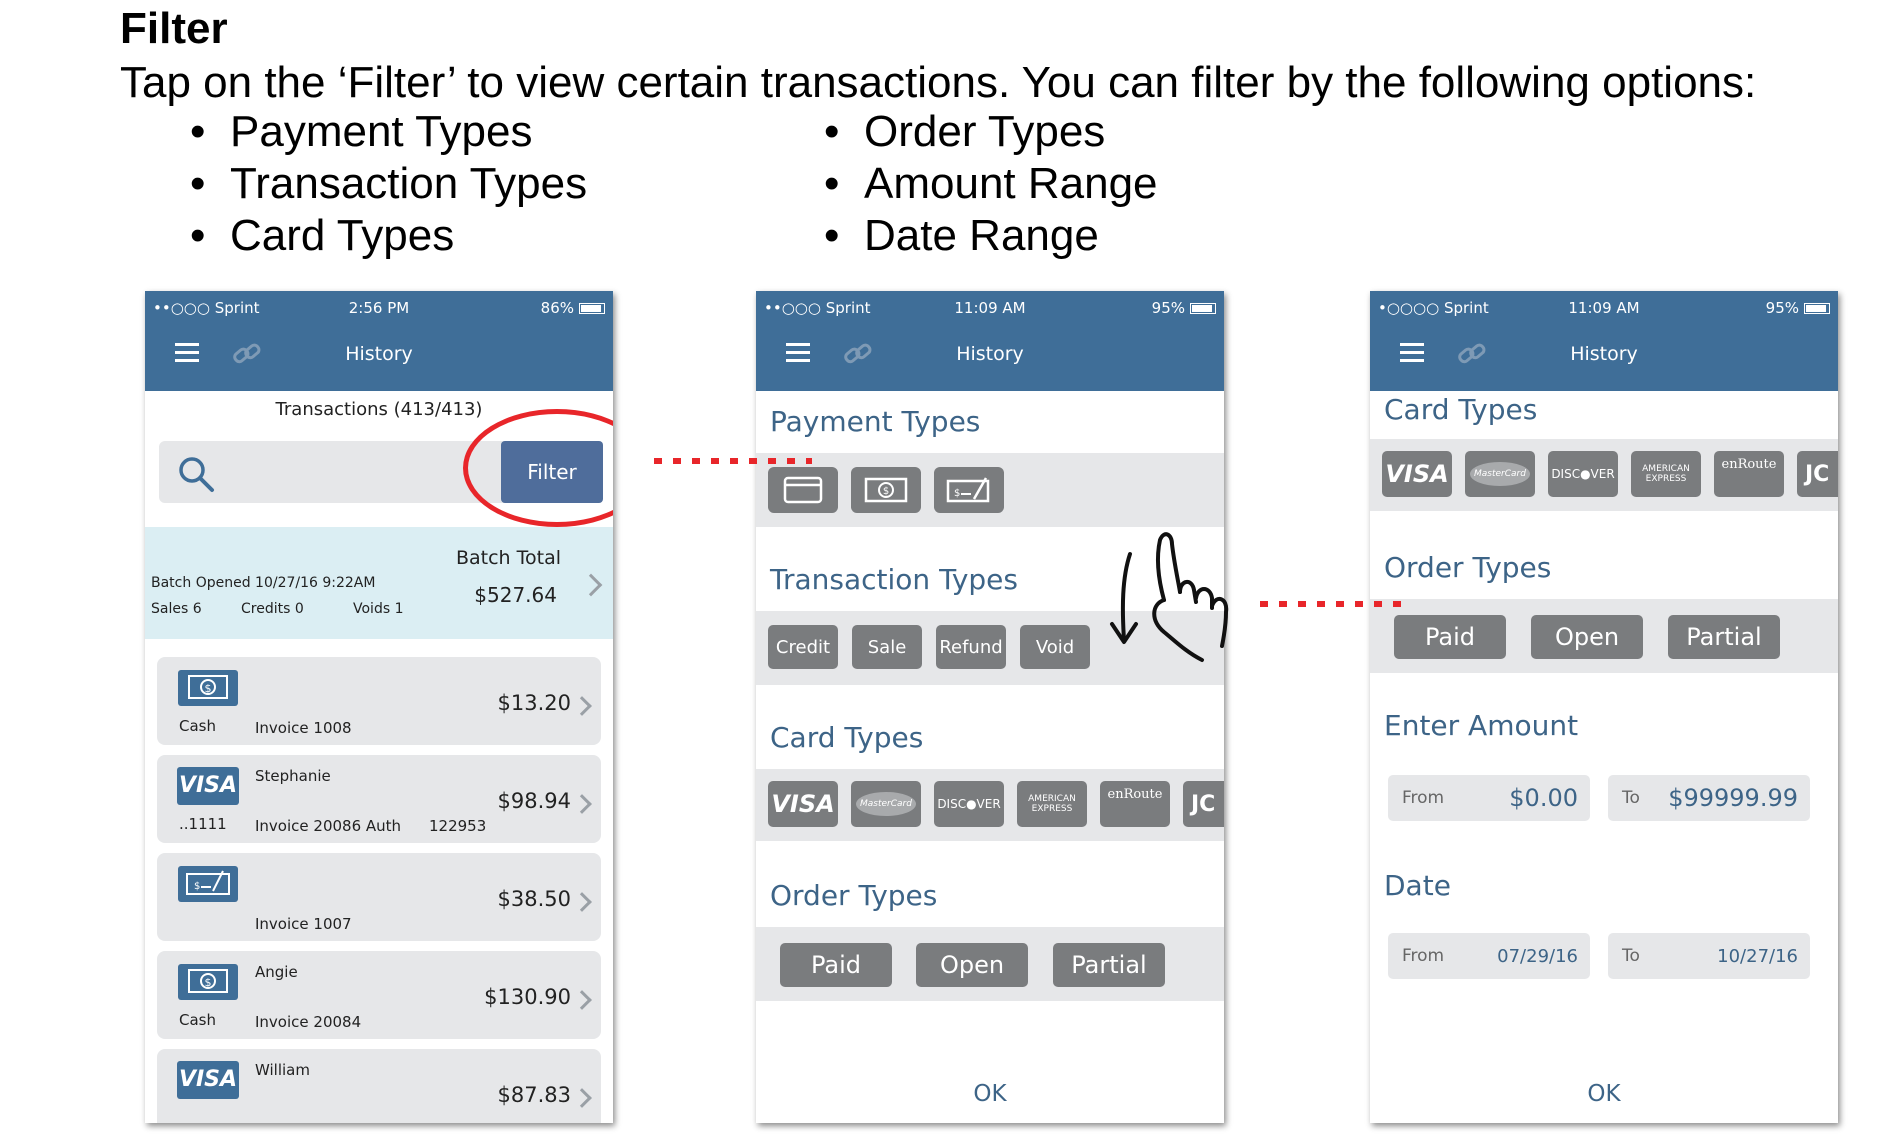 The width and height of the screenshot is (1892, 1136). I want to click on amount-from-field: From $0.00, so click(1489, 798).